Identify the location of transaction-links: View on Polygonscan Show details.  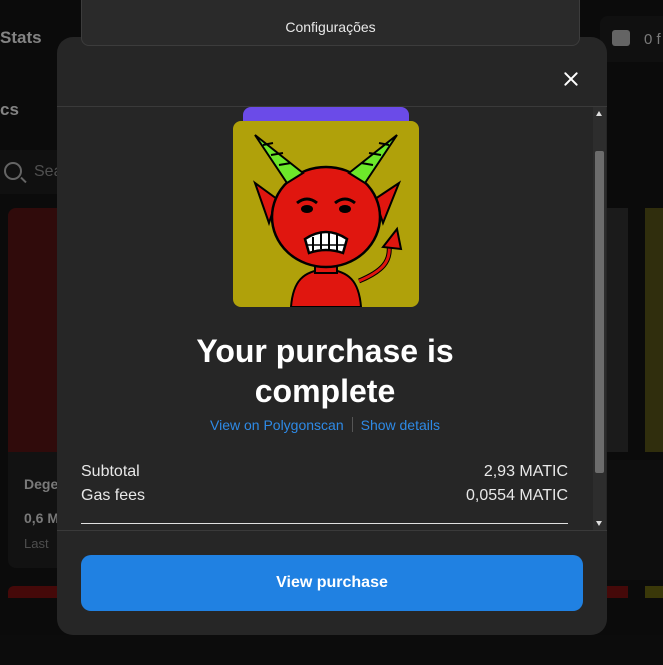
(325, 425).